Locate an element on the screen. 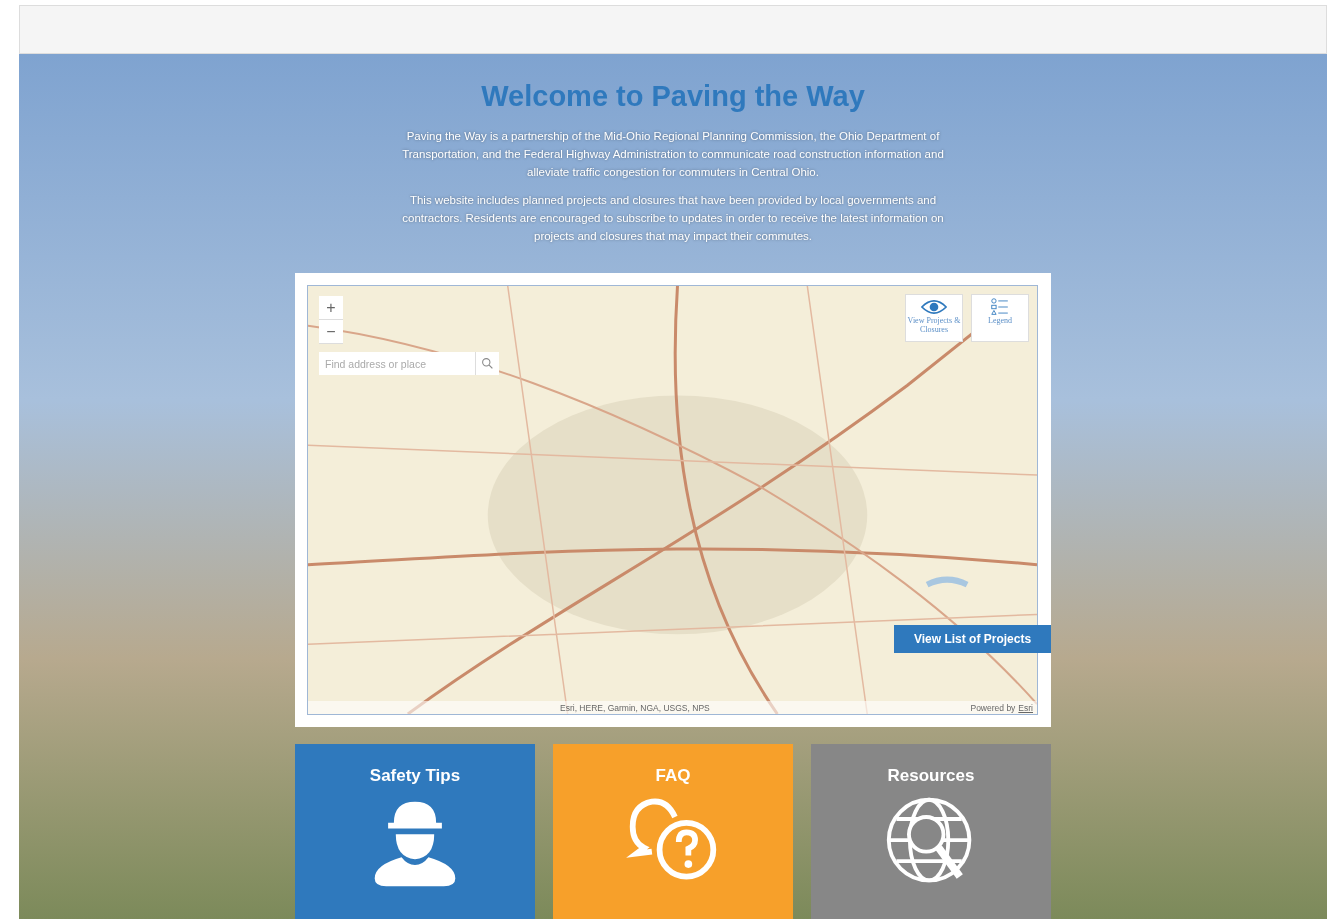 Image resolution: width=1334 pixels, height=919 pixels. intro-paragraph: This website includes planned projects and closures that have been provided by local governments and contractors. Residents are encouraged to subscribe to updates in order to receive the latest information on projects and closures that may impact their commutes. is located at coordinates (673, 218).